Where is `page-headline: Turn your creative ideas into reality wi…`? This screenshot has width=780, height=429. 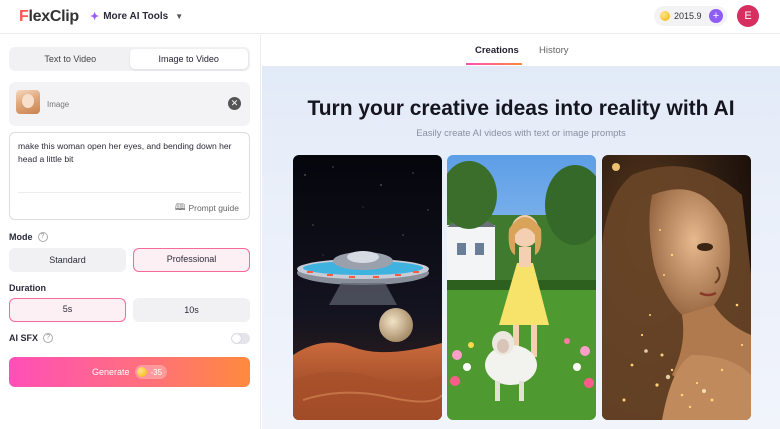
page-headline: Turn your creative ideas into reality wi… is located at coordinates (521, 108).